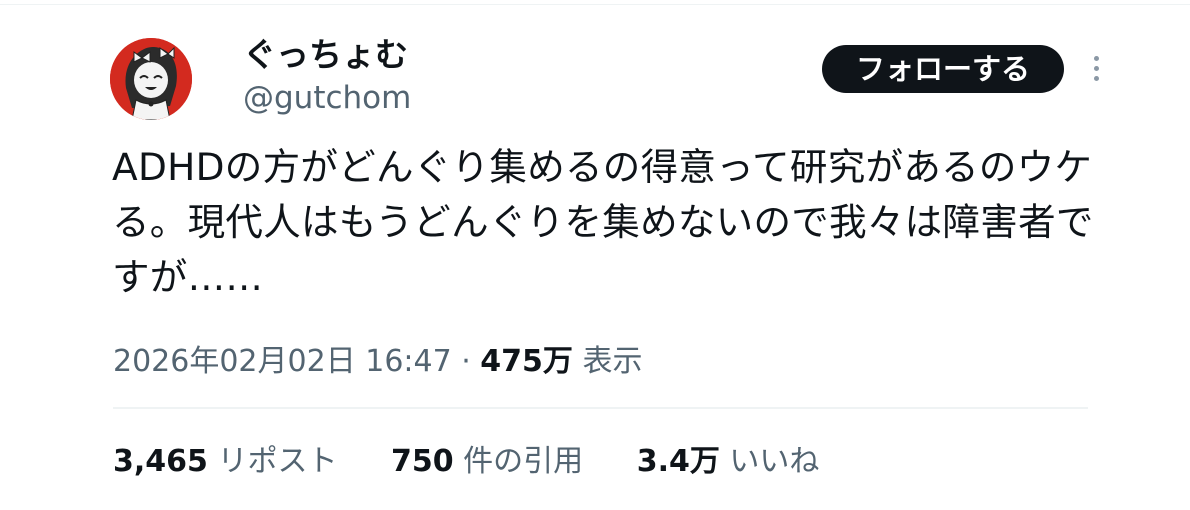 The height and width of the screenshot is (510, 1190). What do you see at coordinates (282, 361) in the screenshot?
I see `tweet-timestamp: 2026年02月02日 16:47` at bounding box center [282, 361].